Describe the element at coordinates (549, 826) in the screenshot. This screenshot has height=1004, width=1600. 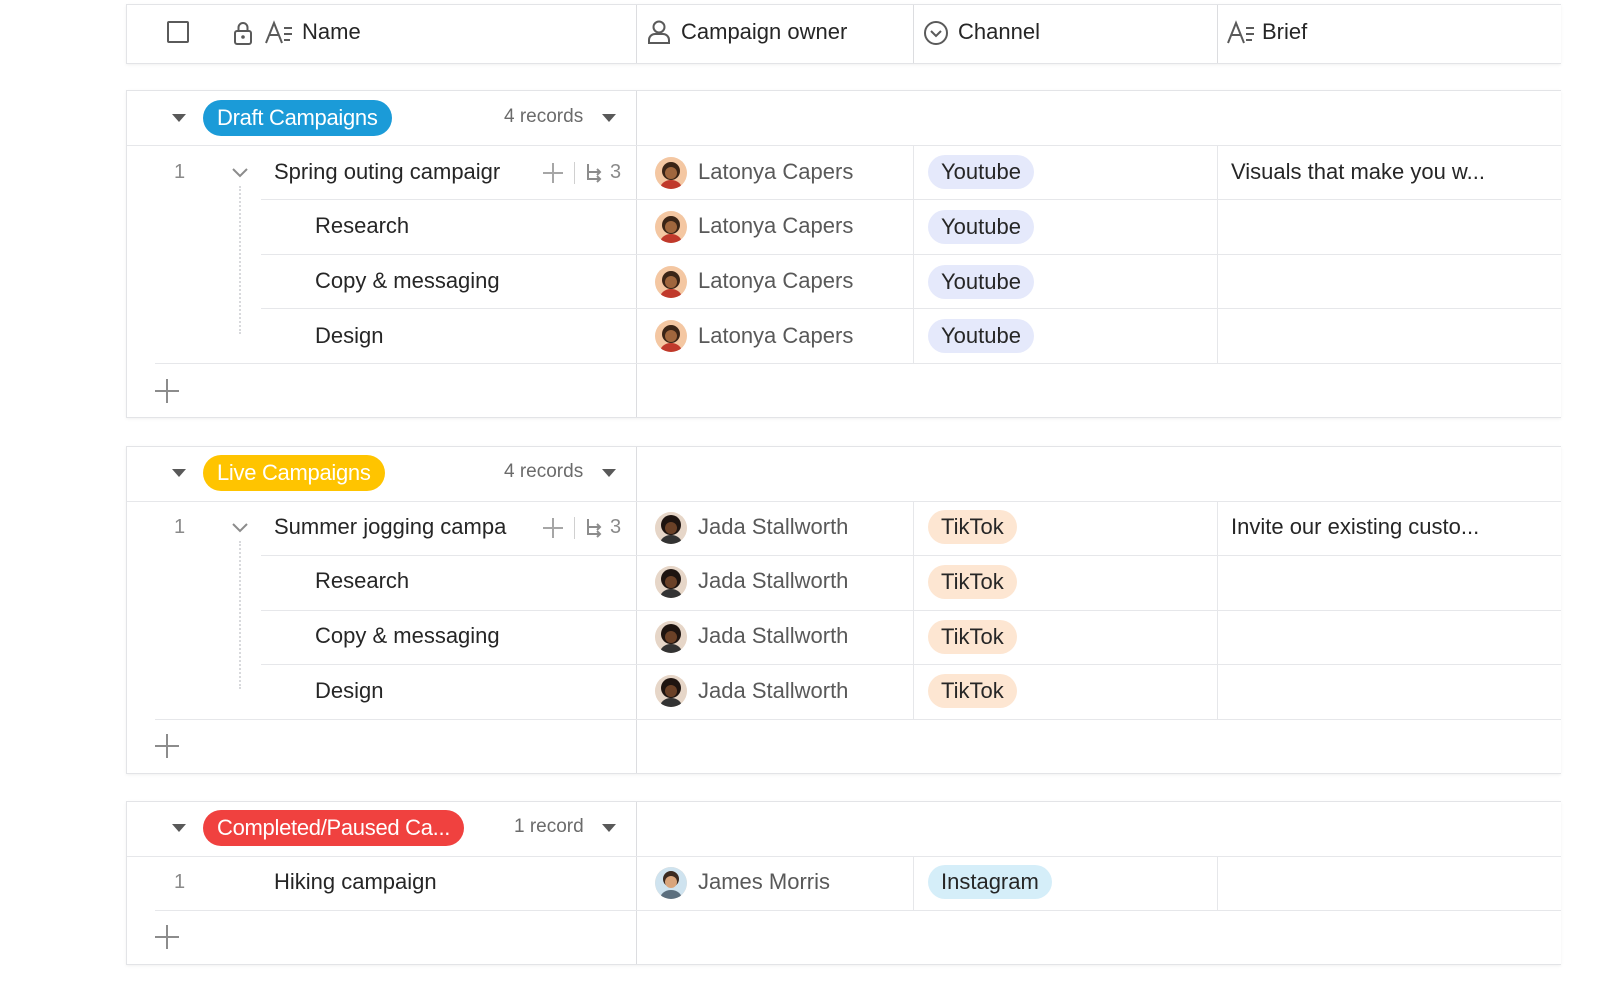
I see `record-count: 1 record` at that location.